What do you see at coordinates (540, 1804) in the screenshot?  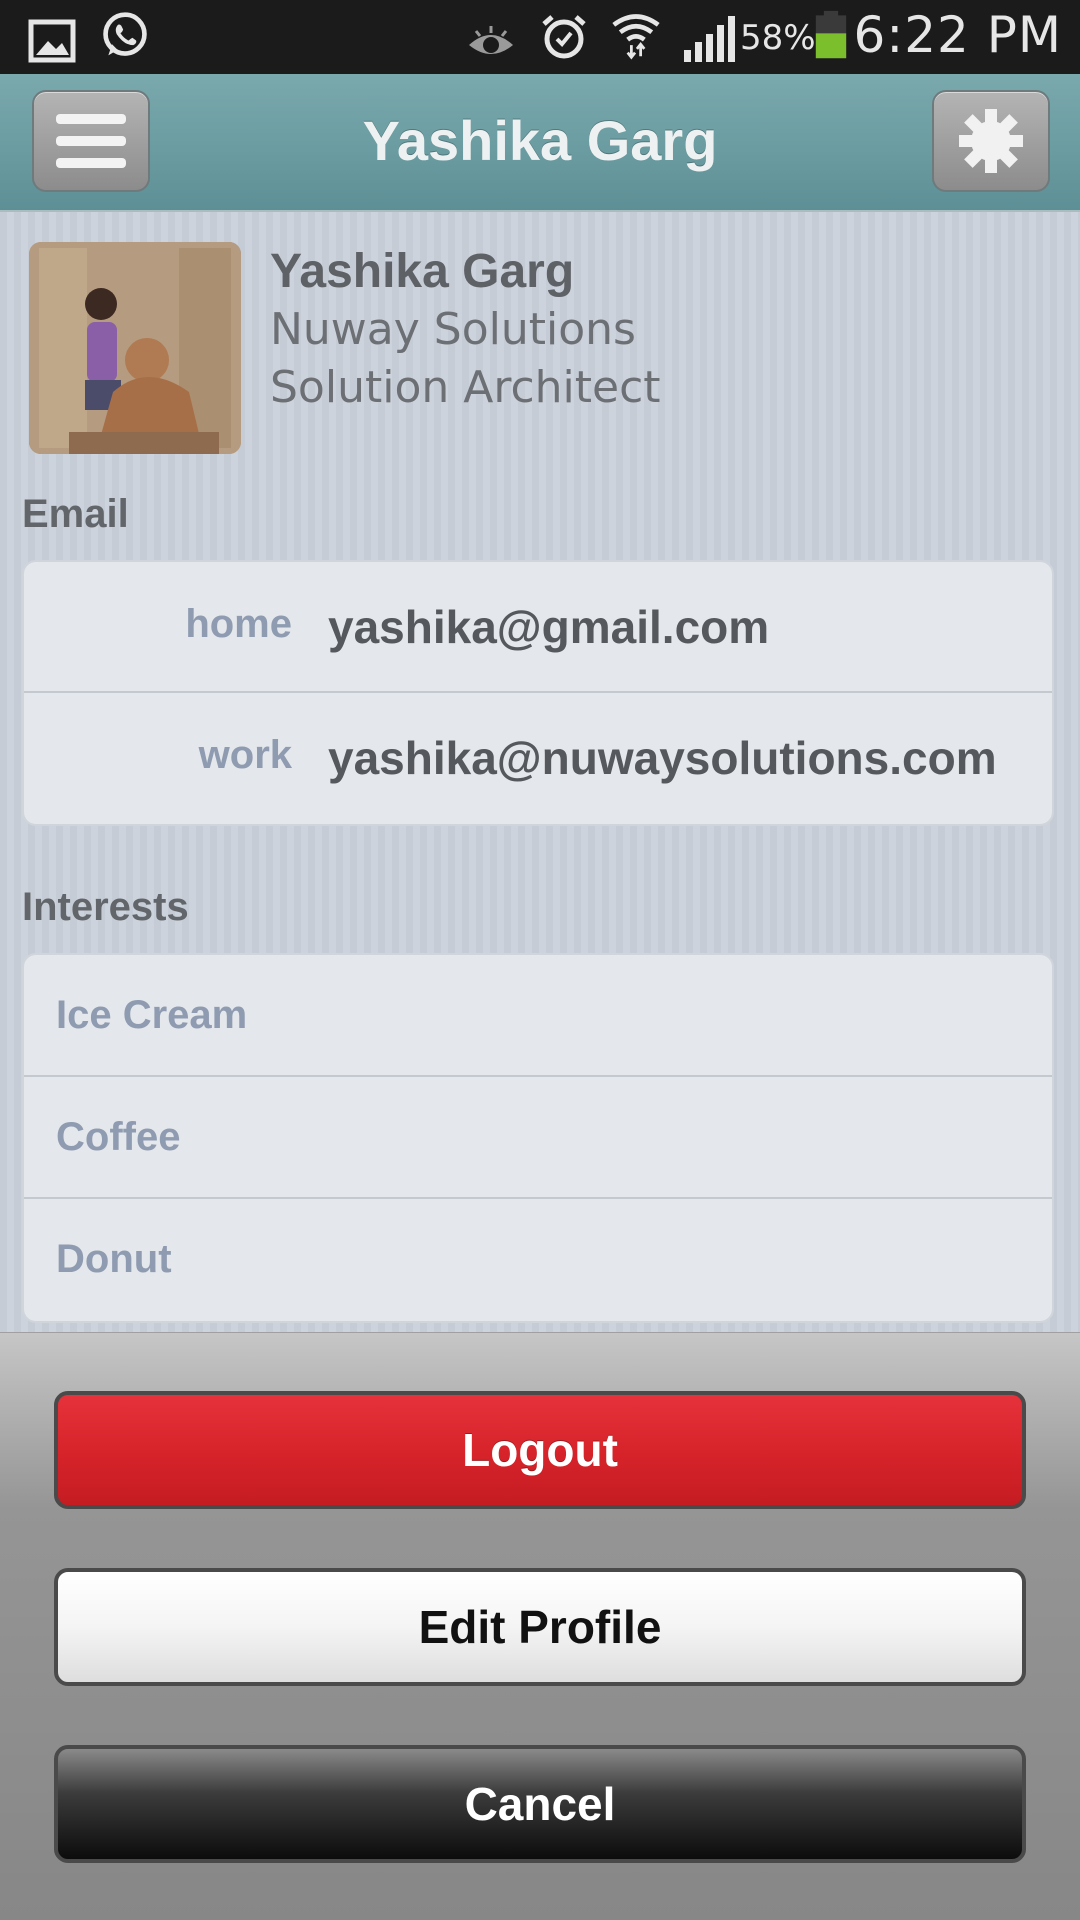 I see `cancel-button: Cancel` at bounding box center [540, 1804].